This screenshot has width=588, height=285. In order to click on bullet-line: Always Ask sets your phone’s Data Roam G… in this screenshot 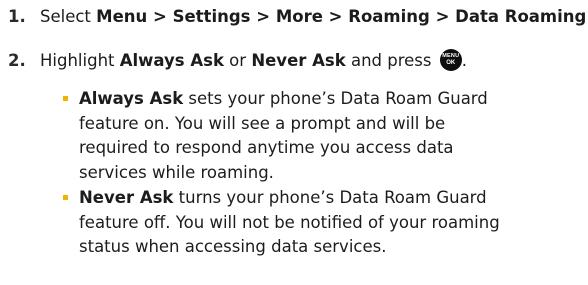, I will do `click(329, 99)`.